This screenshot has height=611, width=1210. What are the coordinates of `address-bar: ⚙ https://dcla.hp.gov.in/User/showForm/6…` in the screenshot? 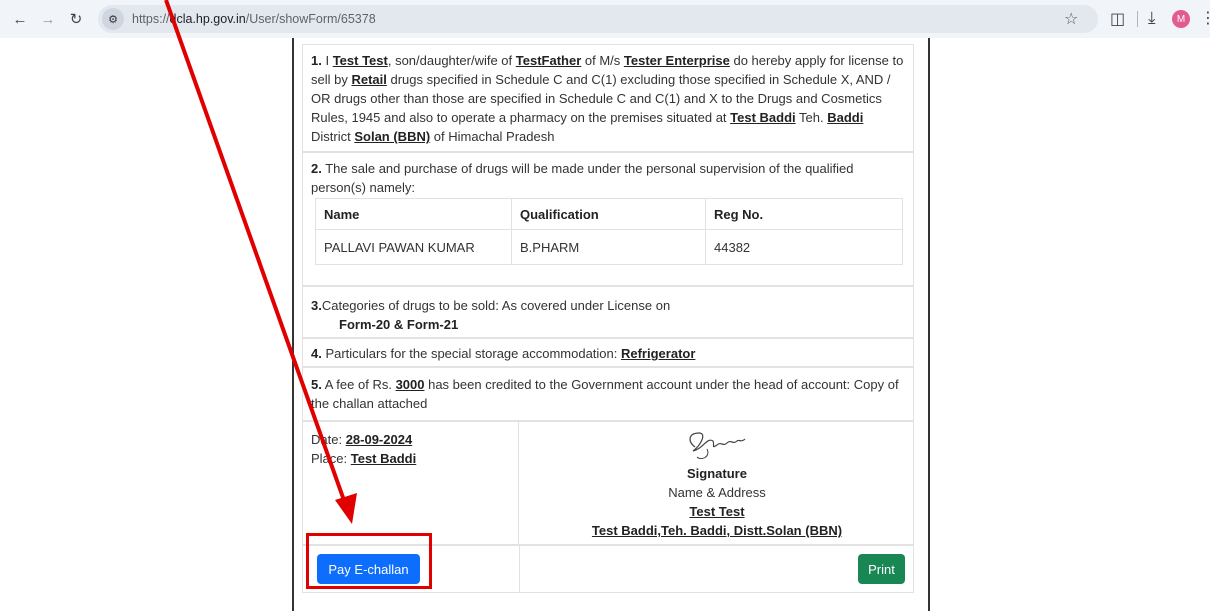 It's located at (598, 19).